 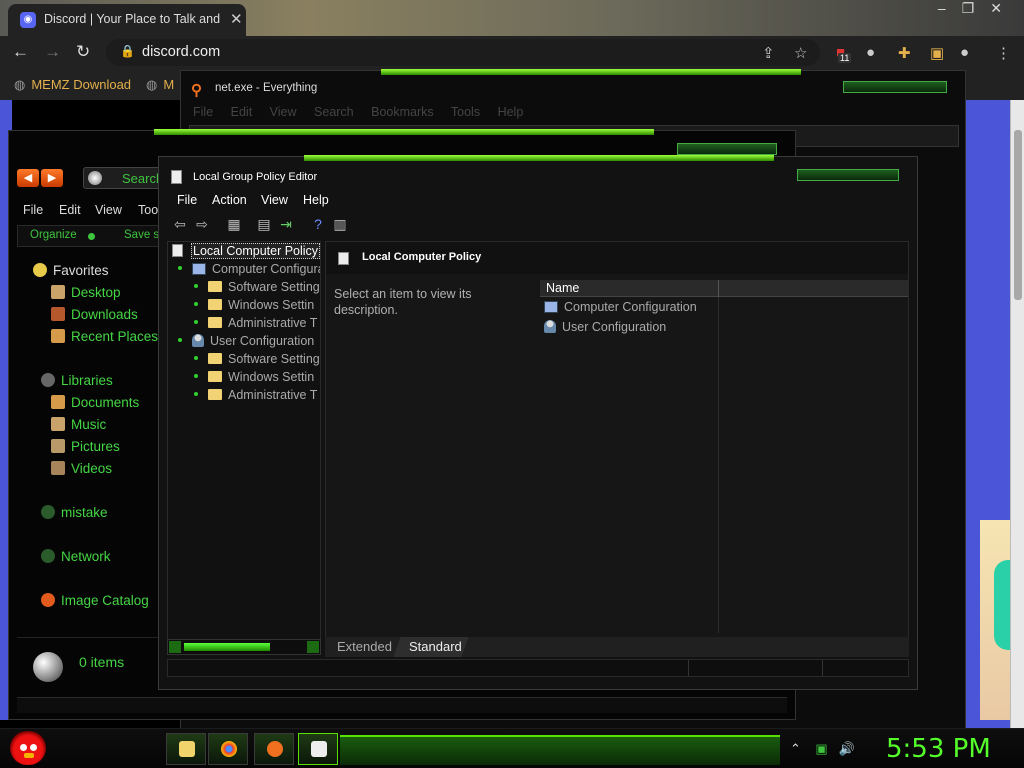 I want to click on help-icon: ?, so click(x=318, y=224).